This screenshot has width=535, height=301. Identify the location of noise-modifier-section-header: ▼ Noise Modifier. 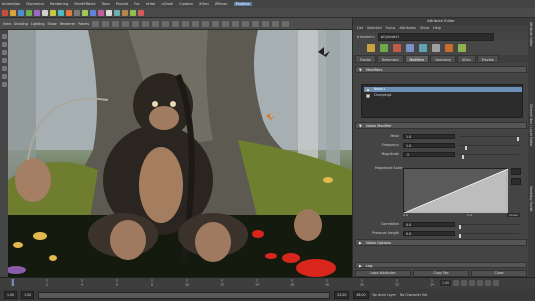
(441, 125).